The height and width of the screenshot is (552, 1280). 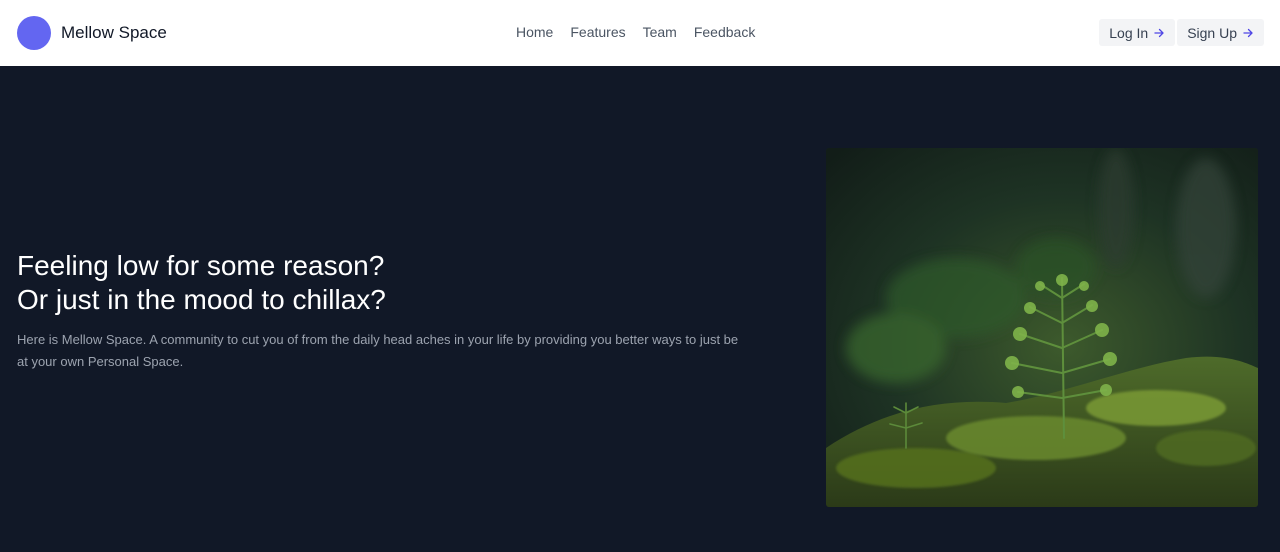 I want to click on brand-name: Mellow Space, so click(x=114, y=32).